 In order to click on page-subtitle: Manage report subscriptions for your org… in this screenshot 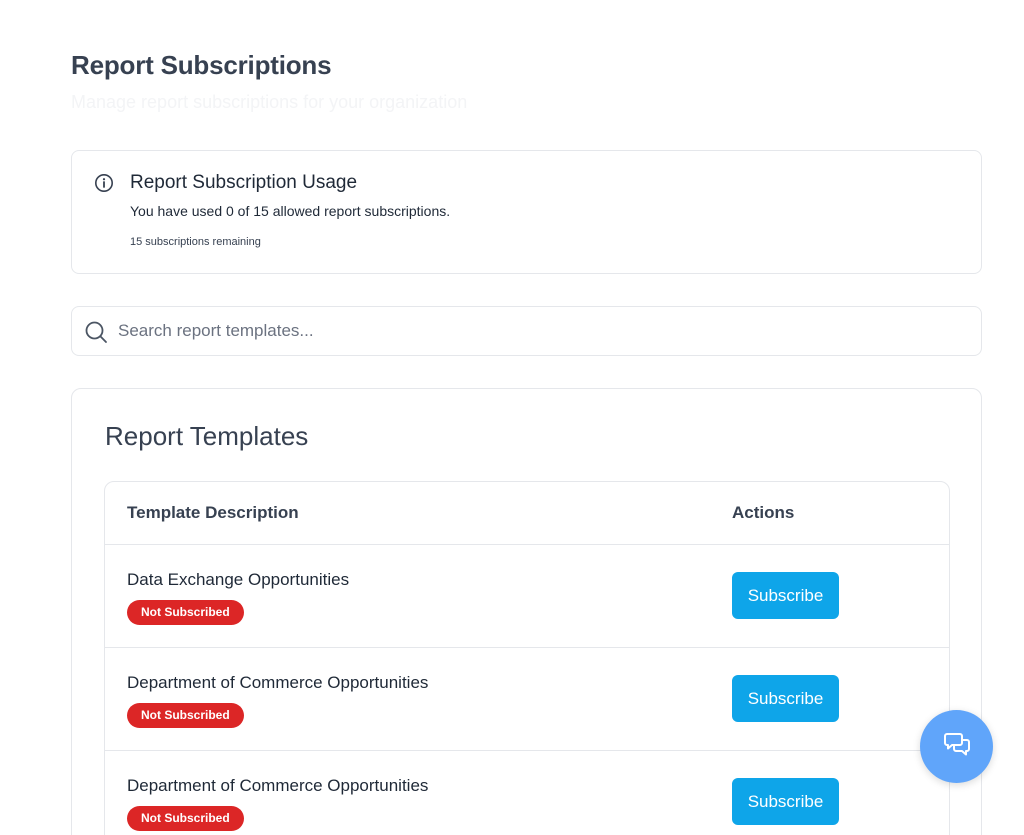, I will do `click(269, 102)`.